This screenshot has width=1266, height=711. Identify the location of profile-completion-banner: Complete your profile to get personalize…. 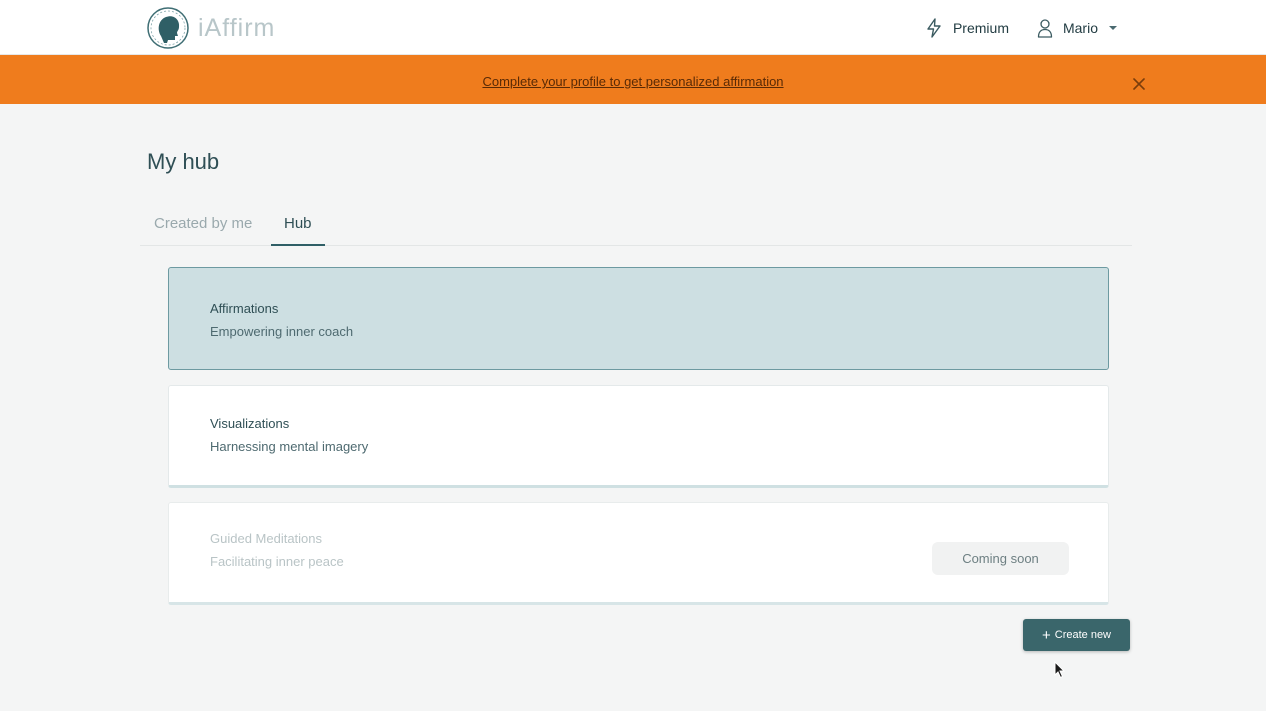
(633, 79).